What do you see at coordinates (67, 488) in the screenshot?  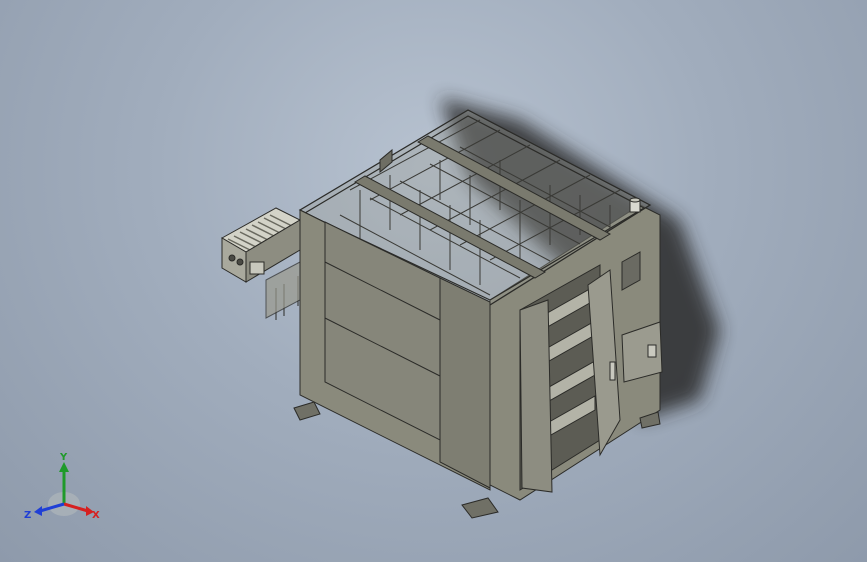 I see `orientation-triad: Y X Z` at bounding box center [67, 488].